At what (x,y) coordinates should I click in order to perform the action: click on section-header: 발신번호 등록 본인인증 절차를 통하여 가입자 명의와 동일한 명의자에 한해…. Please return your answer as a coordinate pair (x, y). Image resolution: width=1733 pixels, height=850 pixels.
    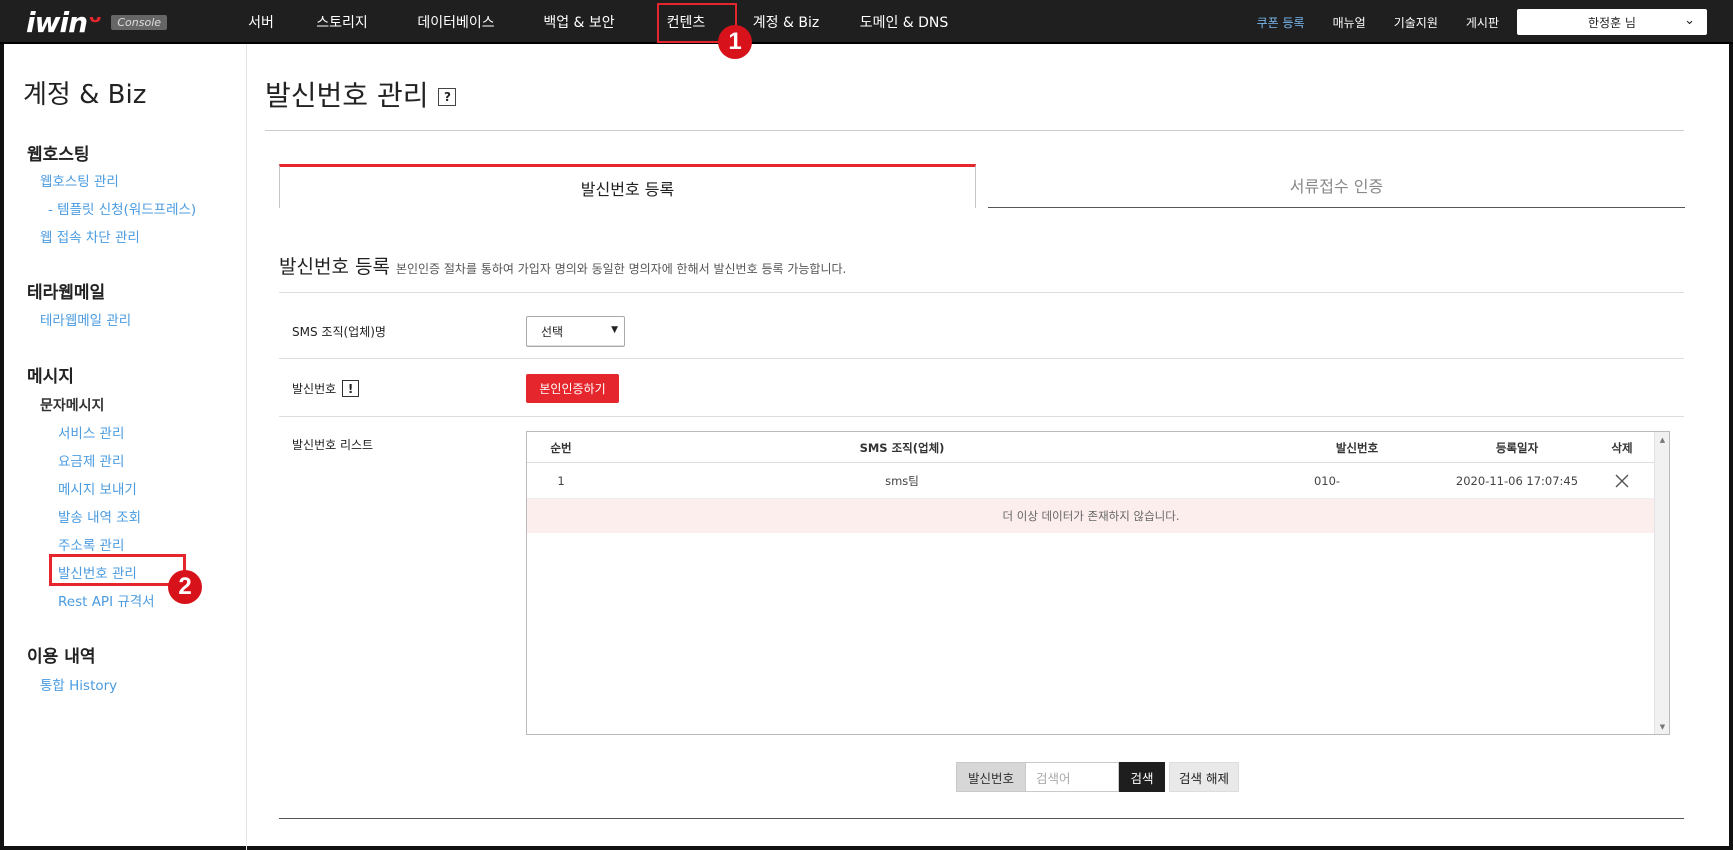
    Looking at the image, I should click on (562, 265).